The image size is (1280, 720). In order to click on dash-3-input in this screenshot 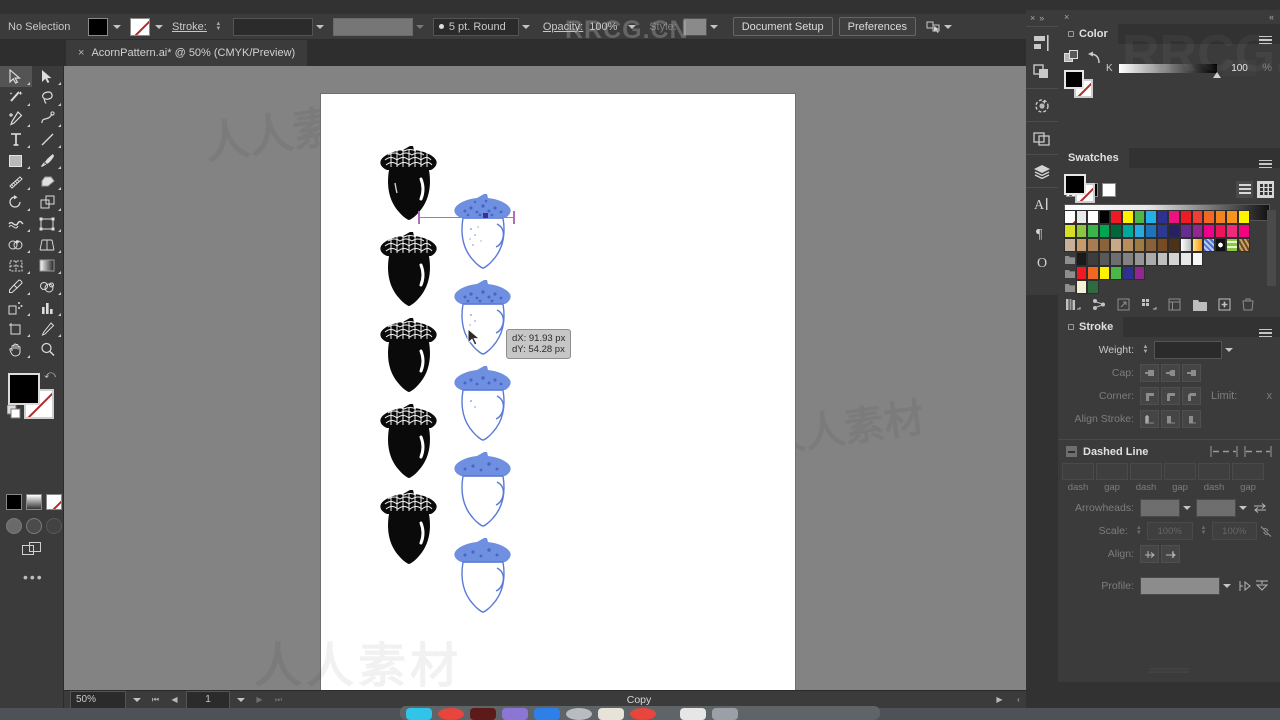, I will do `click(1214, 471)`.